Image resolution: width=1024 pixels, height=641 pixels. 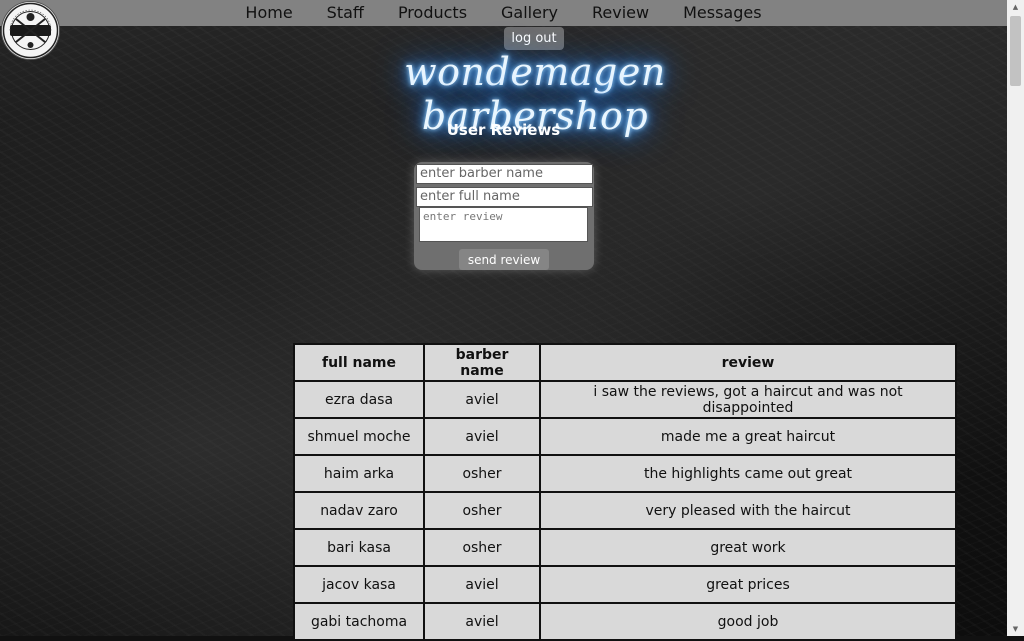 I want to click on column-header-review: review, so click(x=748, y=362).